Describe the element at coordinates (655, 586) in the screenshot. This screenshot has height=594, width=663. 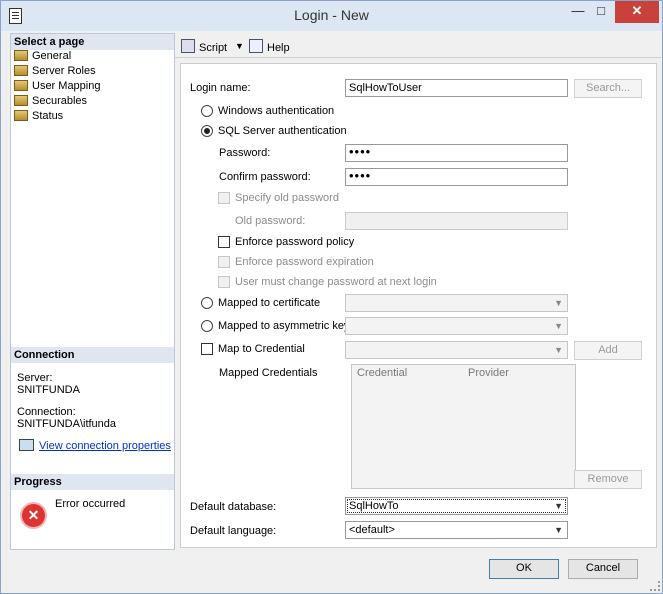
I see `resize-grip-icon` at that location.